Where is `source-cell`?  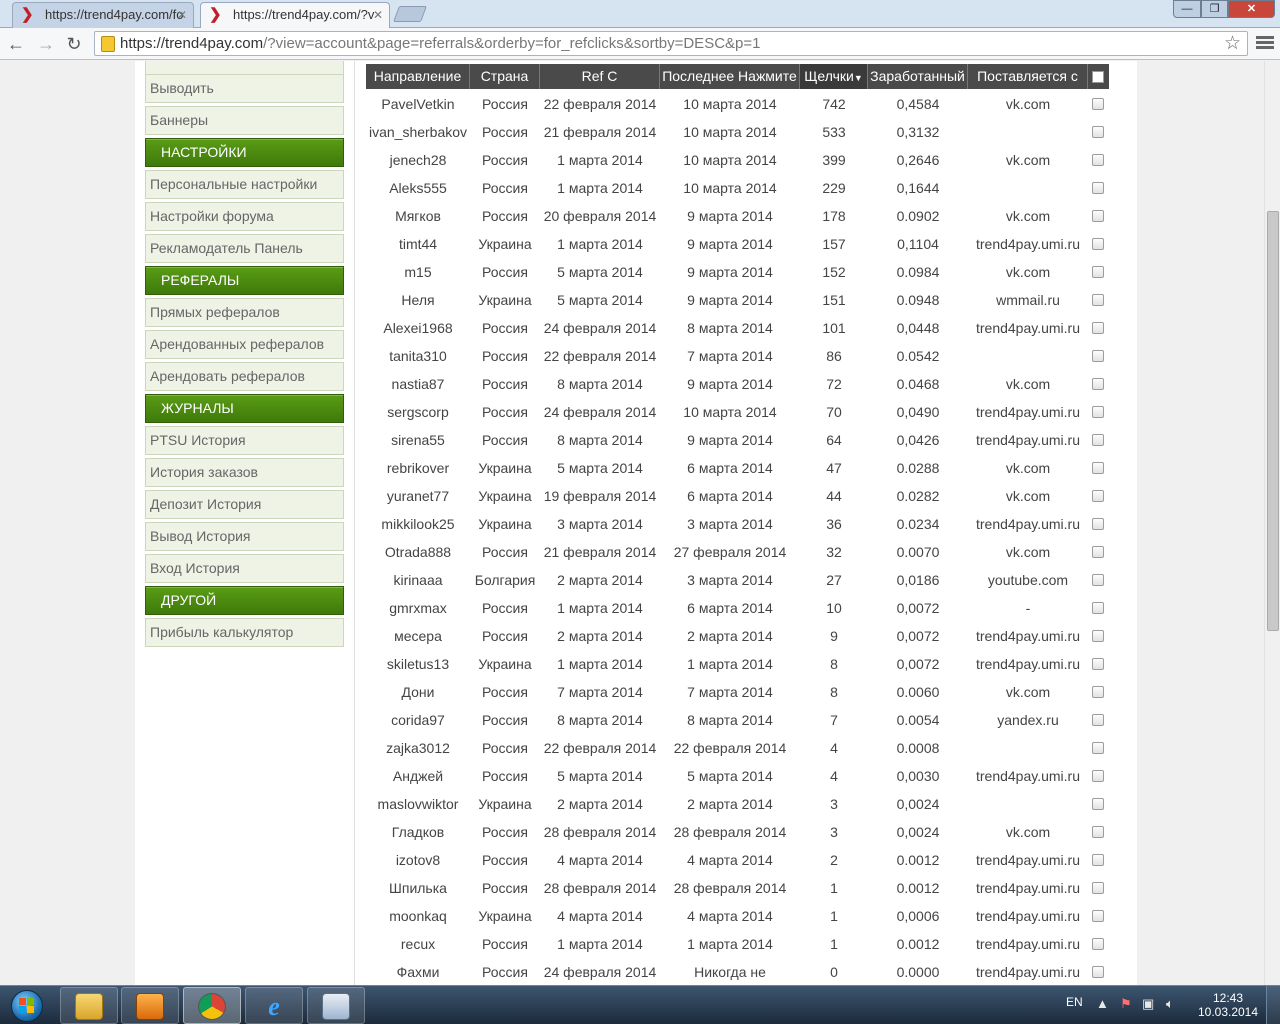
source-cell is located at coordinates (1028, 356).